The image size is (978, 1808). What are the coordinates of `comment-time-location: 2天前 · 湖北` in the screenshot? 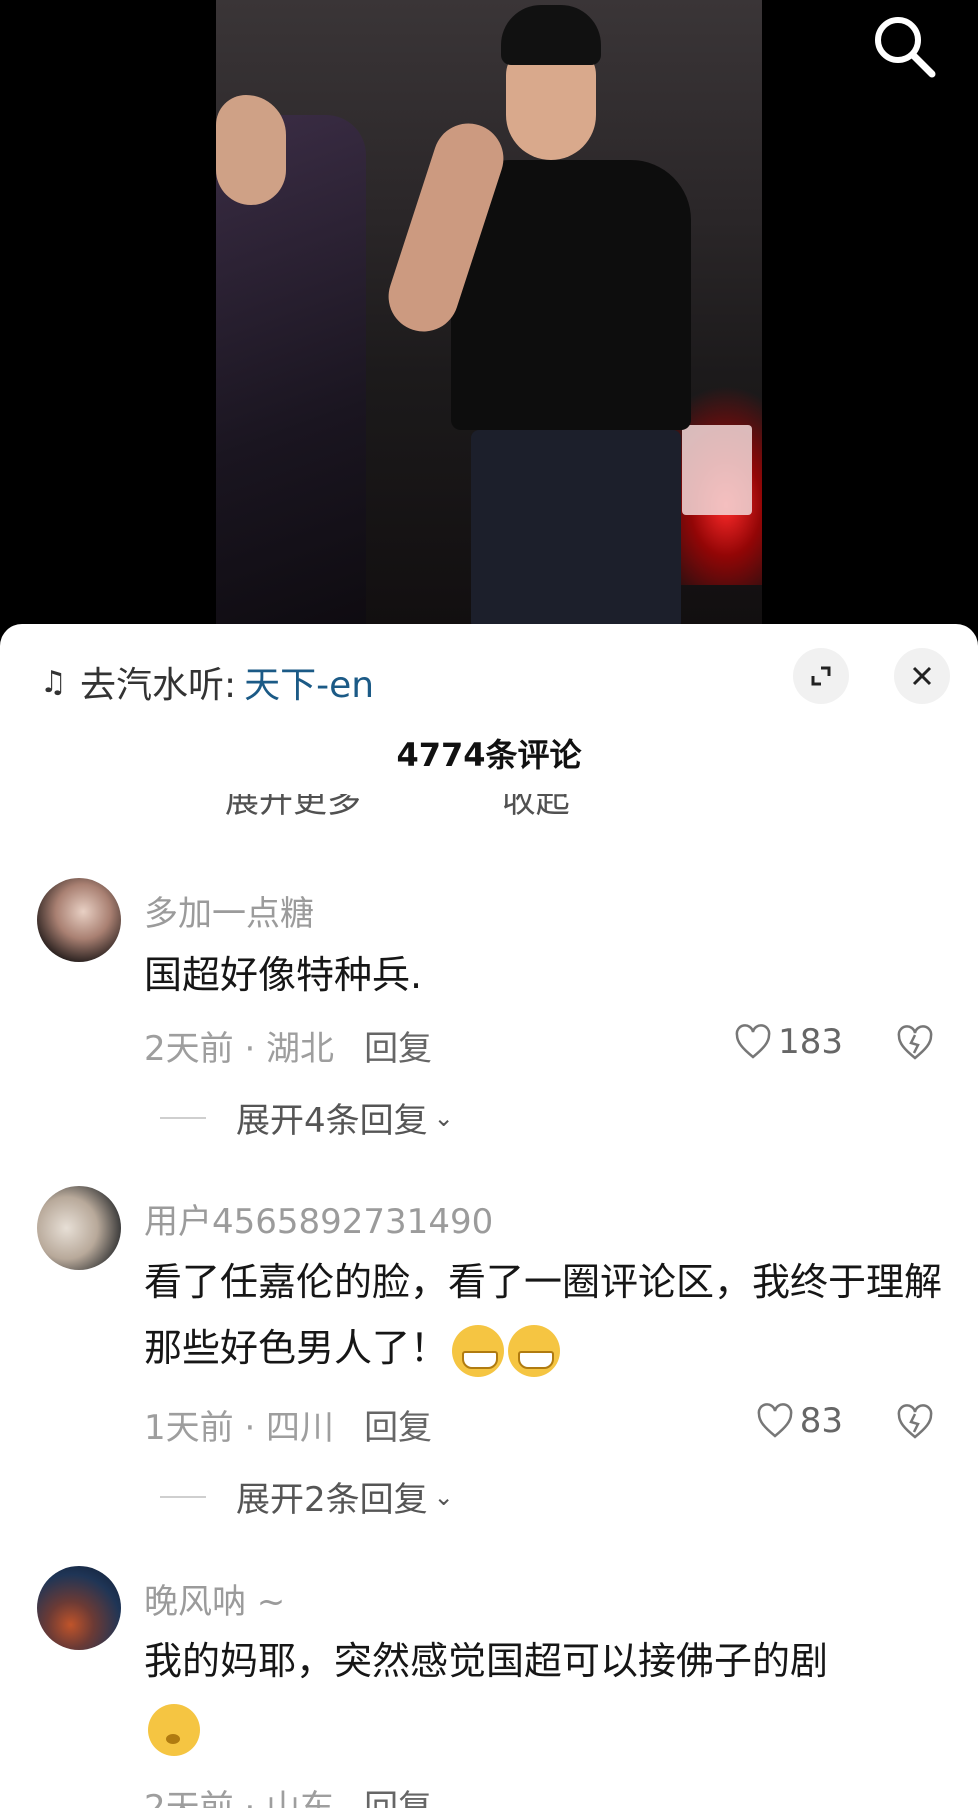 It's located at (239, 1049).